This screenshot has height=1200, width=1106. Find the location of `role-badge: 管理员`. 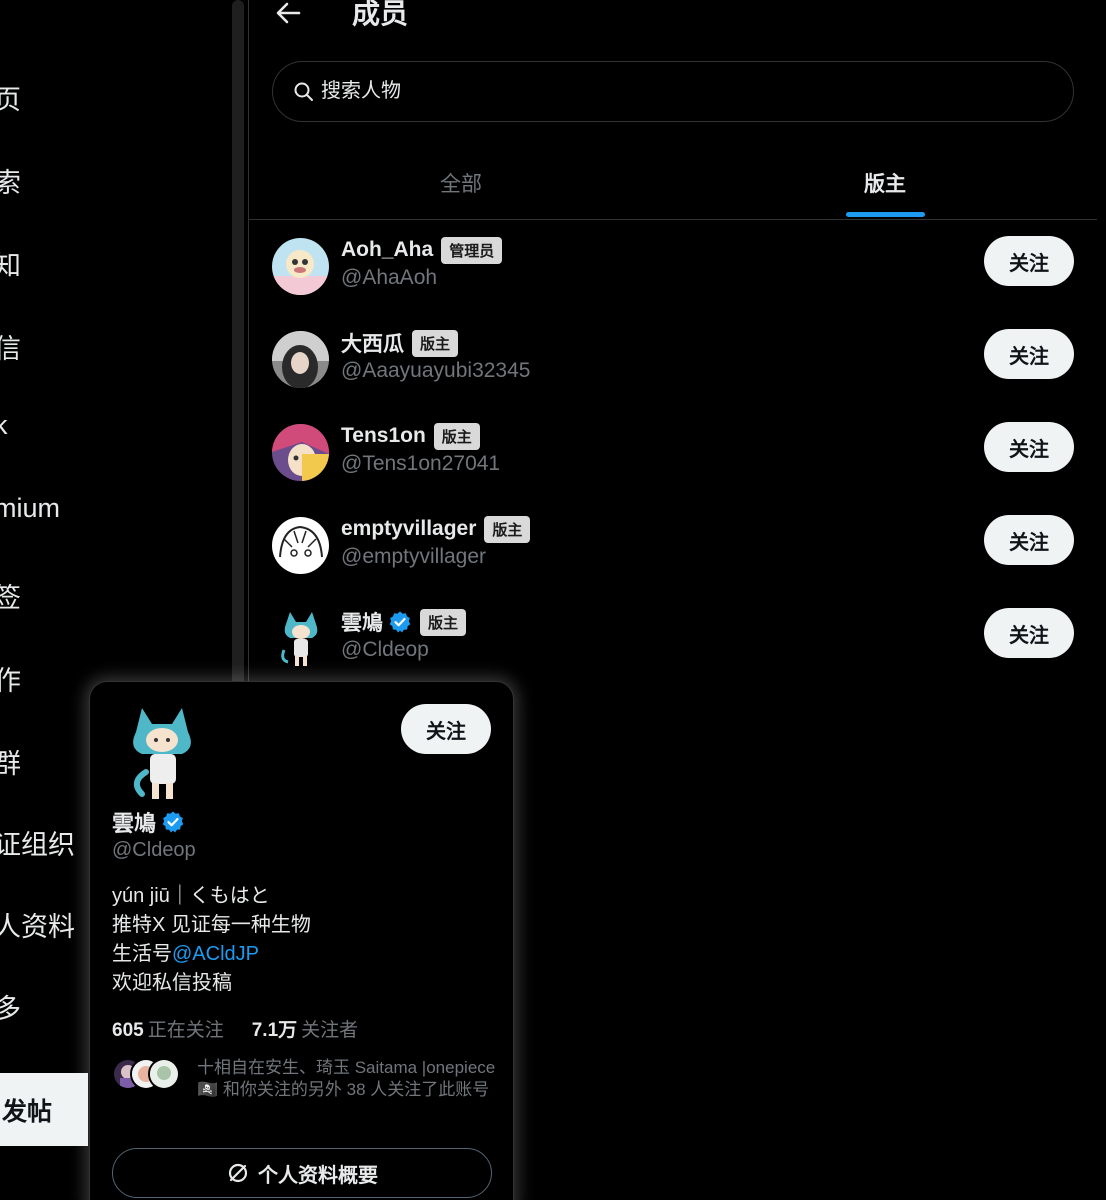

role-badge: 管理员 is located at coordinates (472, 250).